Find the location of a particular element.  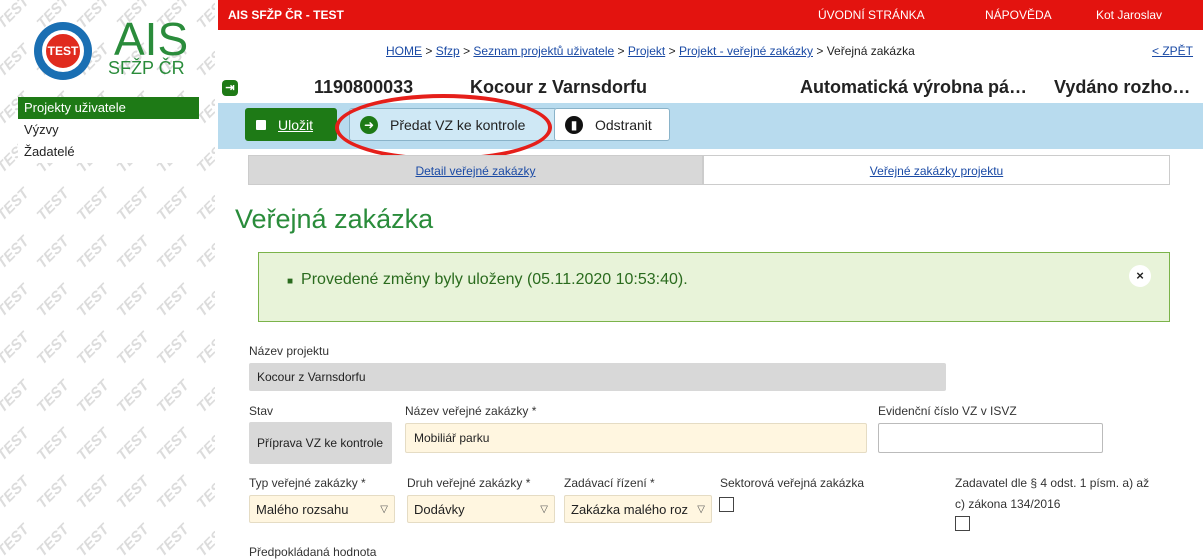

kind-select: Dodávky ▽ is located at coordinates (481, 509).